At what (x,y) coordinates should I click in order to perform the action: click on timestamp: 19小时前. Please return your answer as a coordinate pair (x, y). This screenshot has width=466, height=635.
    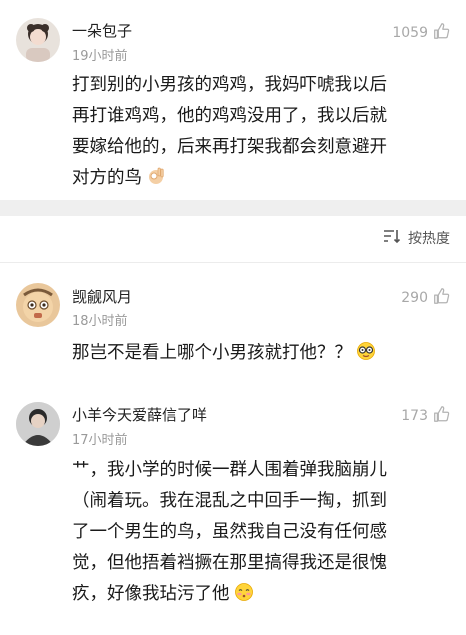
    Looking at the image, I should click on (100, 56).